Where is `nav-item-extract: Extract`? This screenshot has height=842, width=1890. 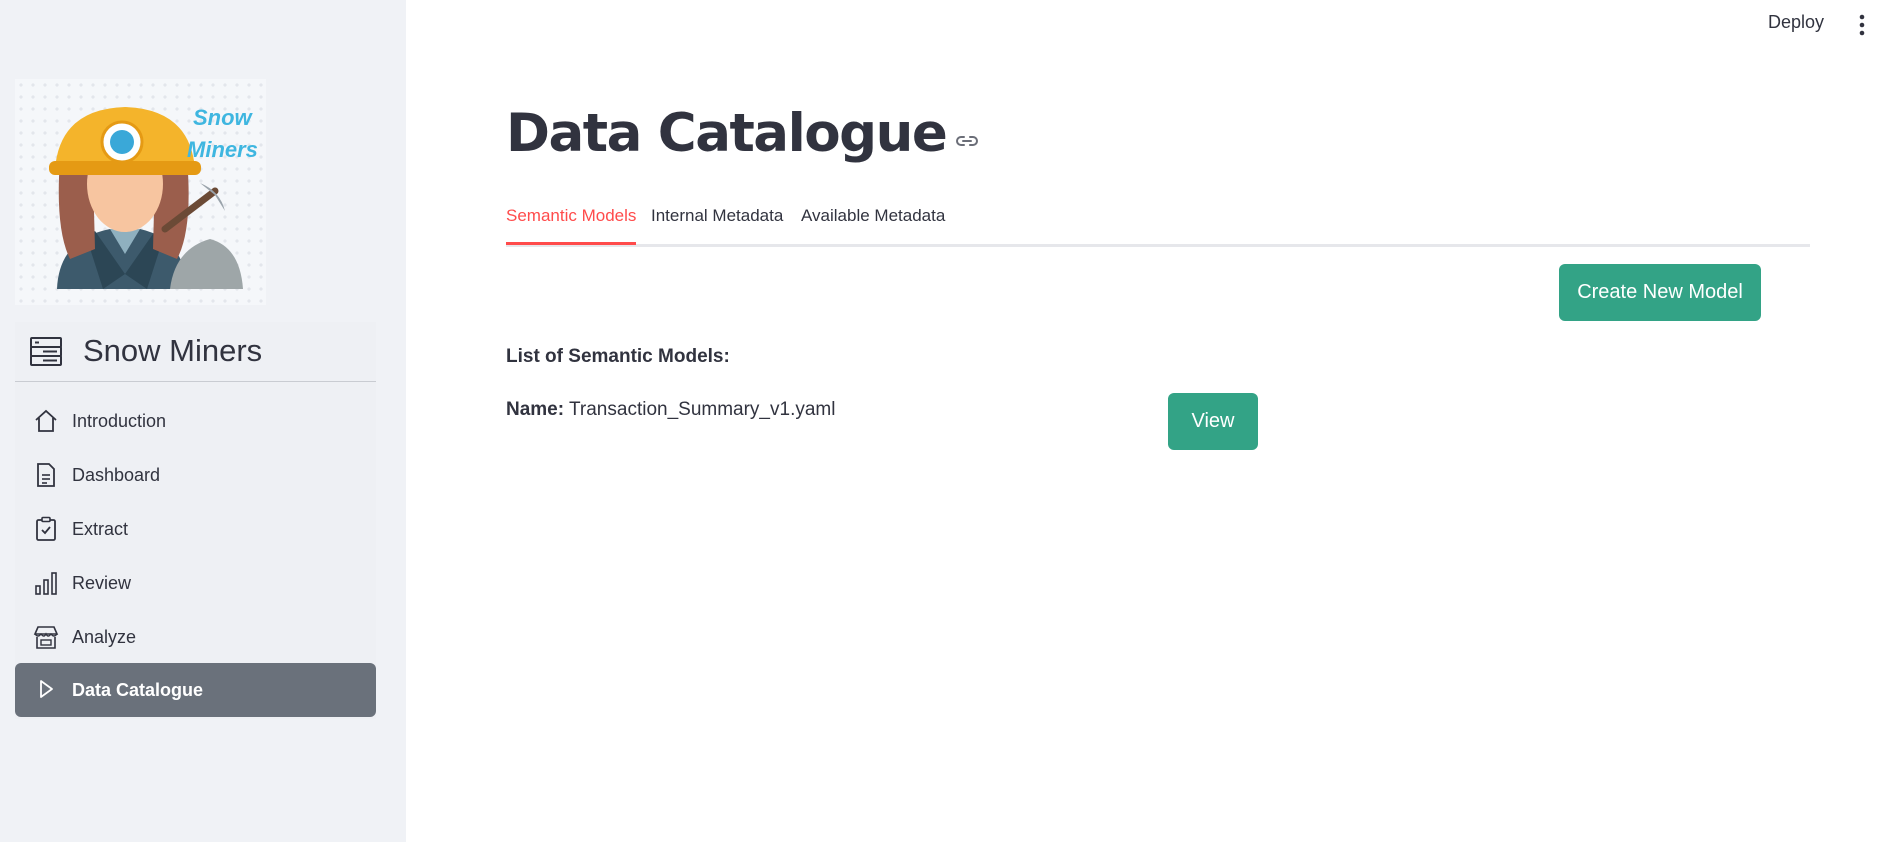 nav-item-extract: Extract is located at coordinates (195, 529).